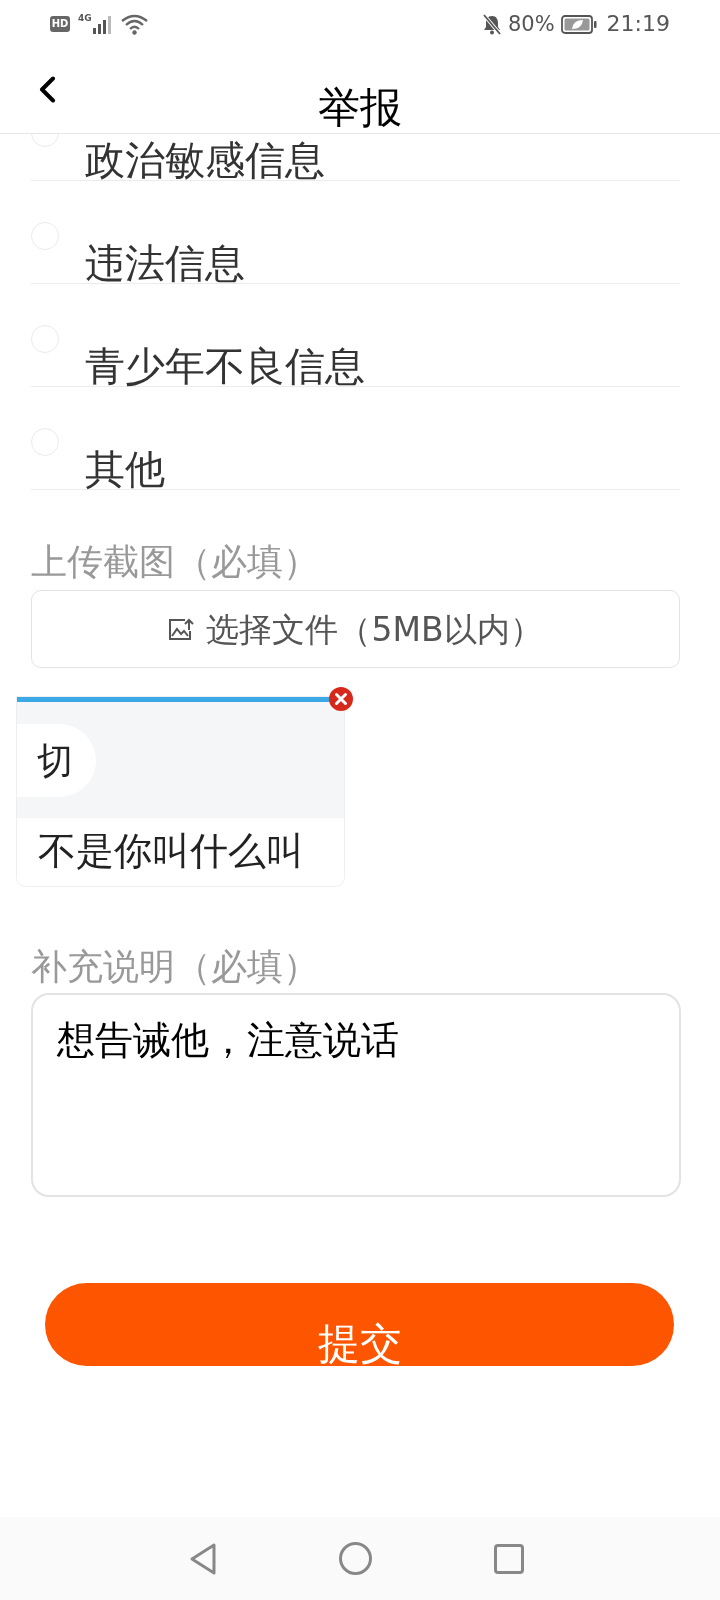  What do you see at coordinates (180, 791) in the screenshot?
I see `screenshot-thumbnail: 切 不是你叫什么叫` at bounding box center [180, 791].